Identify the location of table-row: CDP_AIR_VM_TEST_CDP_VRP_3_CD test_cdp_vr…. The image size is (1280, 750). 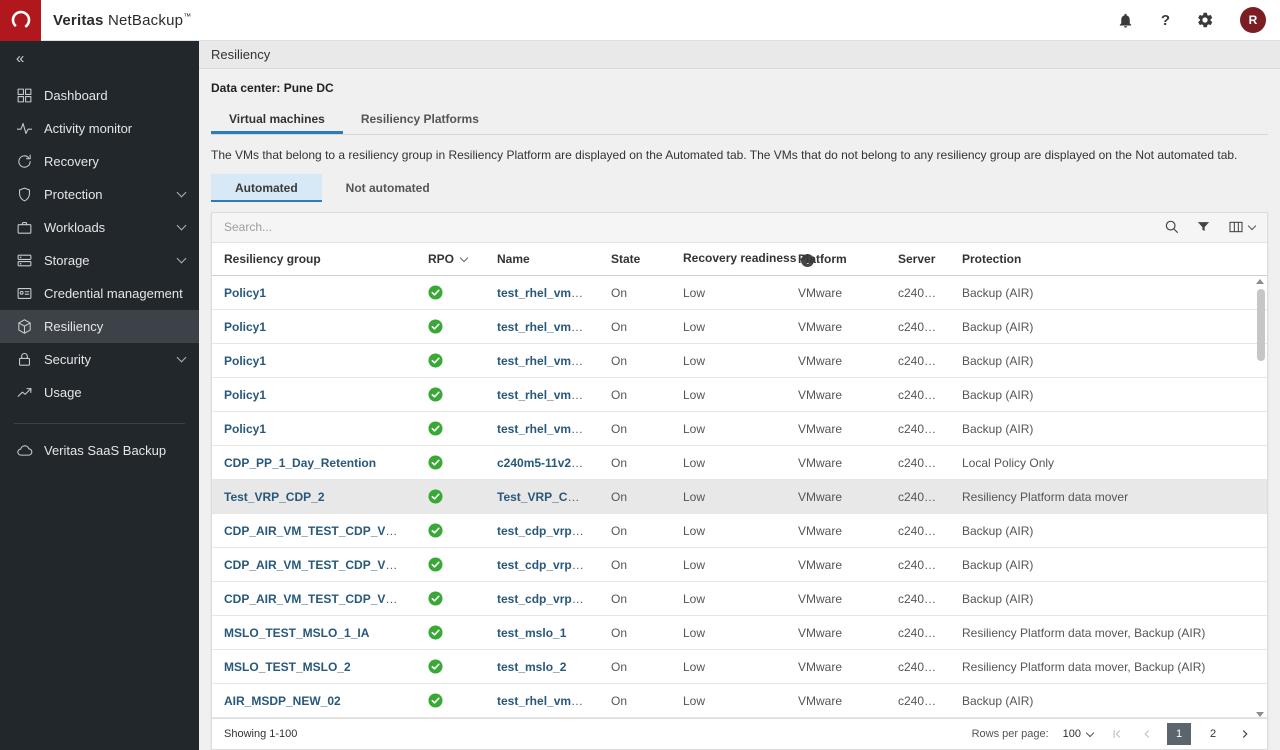
(739, 598).